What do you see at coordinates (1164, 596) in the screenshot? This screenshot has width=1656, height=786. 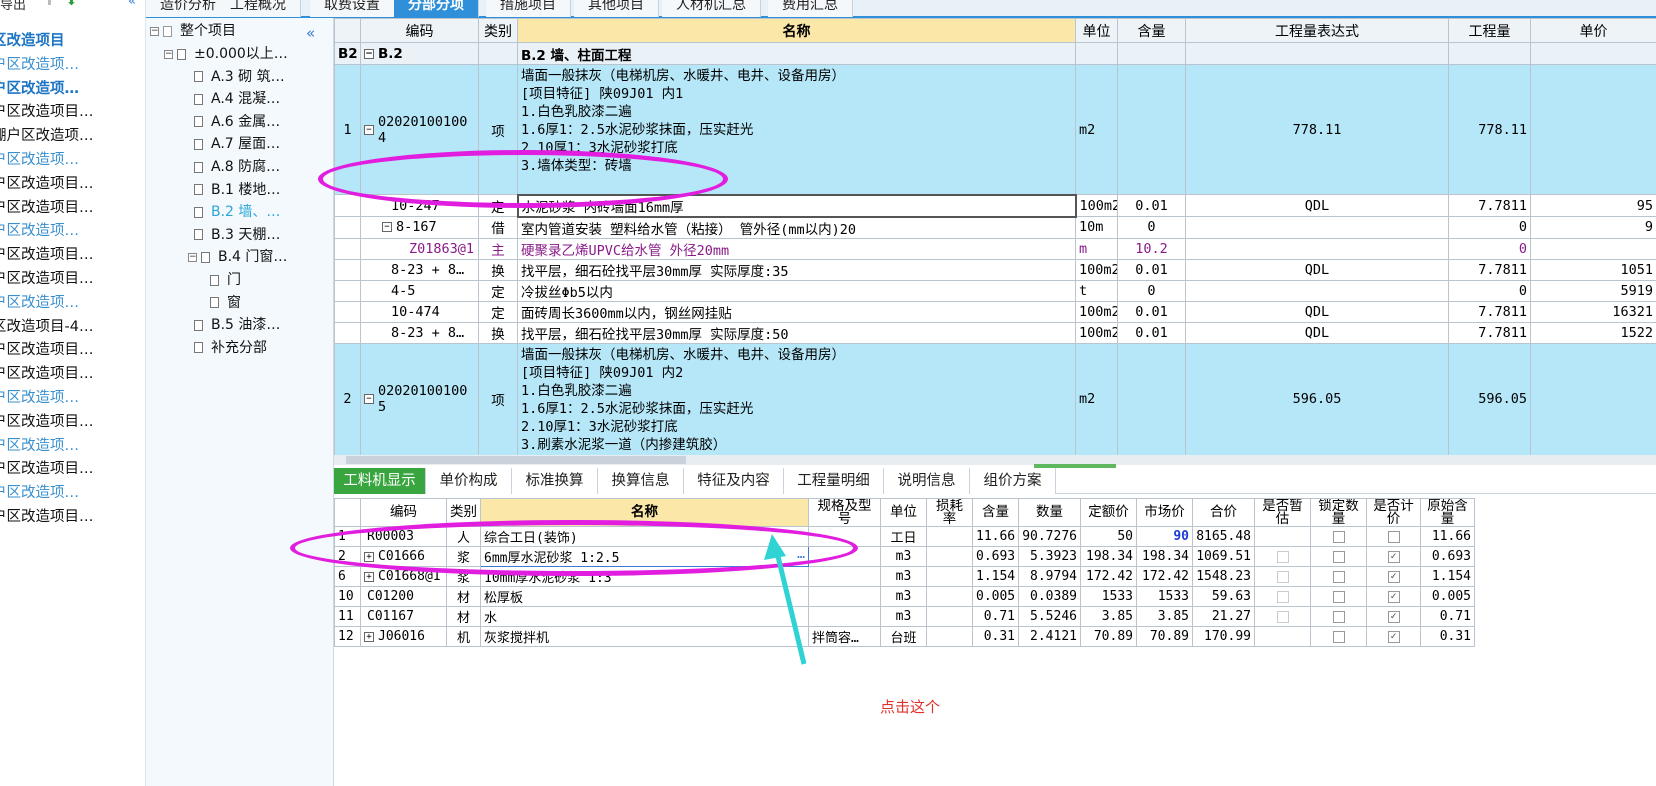 I see `grid-cell: 1533` at bounding box center [1164, 596].